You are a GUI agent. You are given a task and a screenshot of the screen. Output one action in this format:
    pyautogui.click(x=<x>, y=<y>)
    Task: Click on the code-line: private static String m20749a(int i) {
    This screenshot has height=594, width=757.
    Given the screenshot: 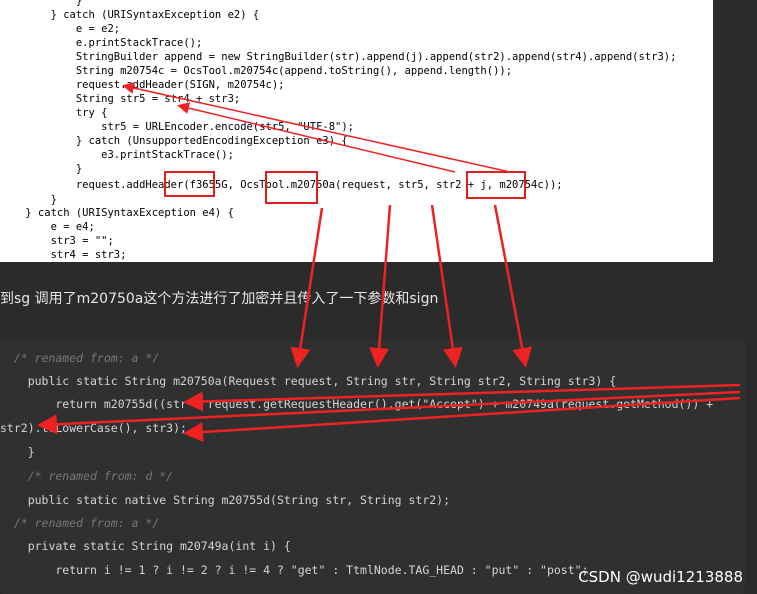 What is the action you would take?
    pyautogui.click(x=145, y=546)
    